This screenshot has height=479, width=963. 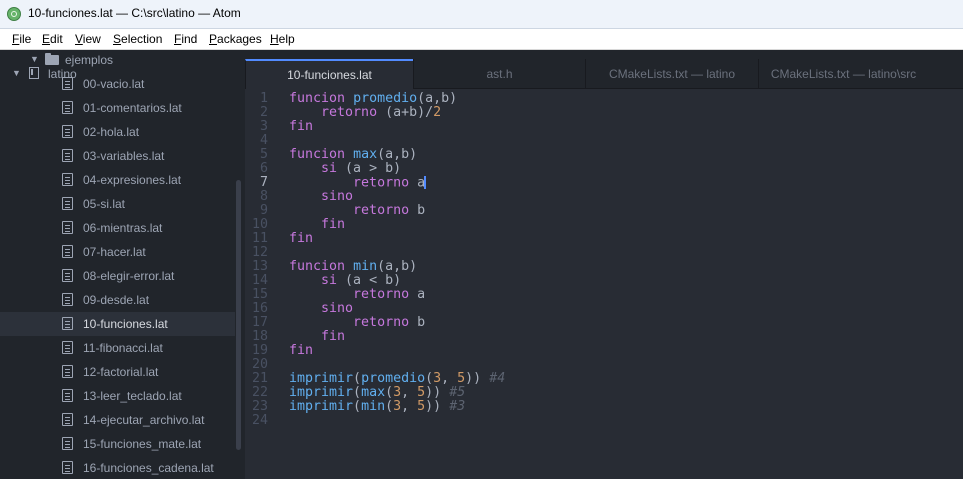 What do you see at coordinates (121, 372) in the screenshot?
I see `tree-file-label: 12-factorial.lat` at bounding box center [121, 372].